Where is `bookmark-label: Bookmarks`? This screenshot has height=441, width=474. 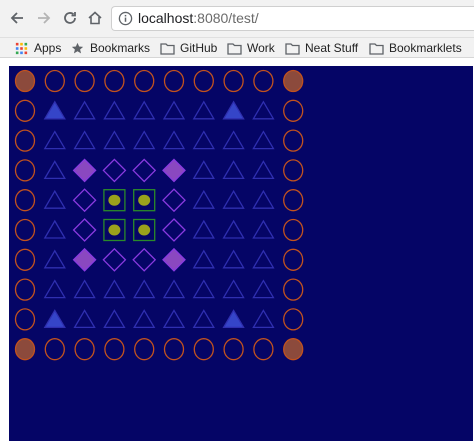 bookmark-label: Bookmarks is located at coordinates (120, 48).